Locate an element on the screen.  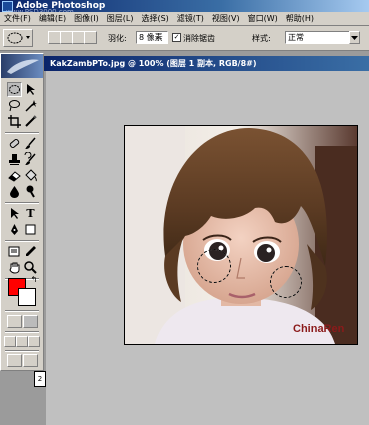
toolbox-header is located at coordinates (22, 66).